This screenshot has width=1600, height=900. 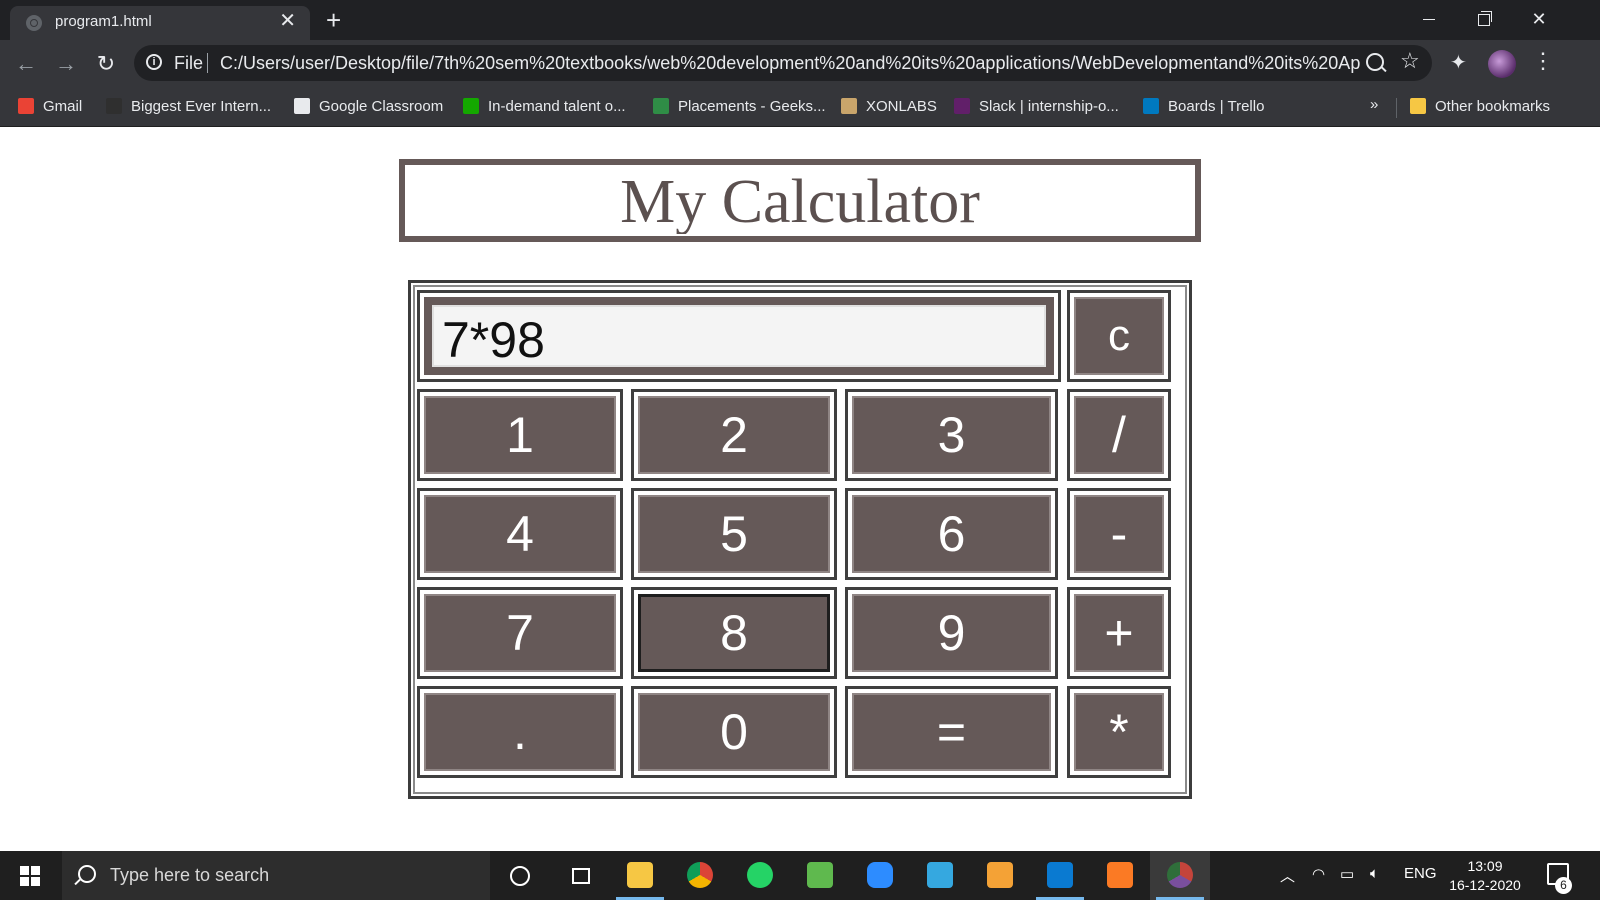 I want to click on bookmark-gmail: Gmail, so click(x=50, y=107).